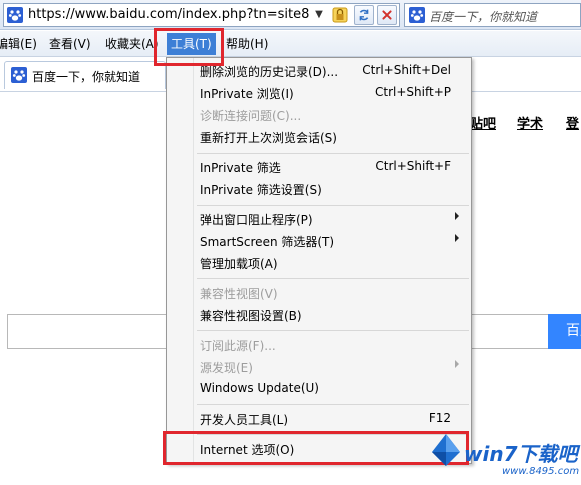  Describe the element at coordinates (364, 15) in the screenshot. I see `refresh-icon` at that location.